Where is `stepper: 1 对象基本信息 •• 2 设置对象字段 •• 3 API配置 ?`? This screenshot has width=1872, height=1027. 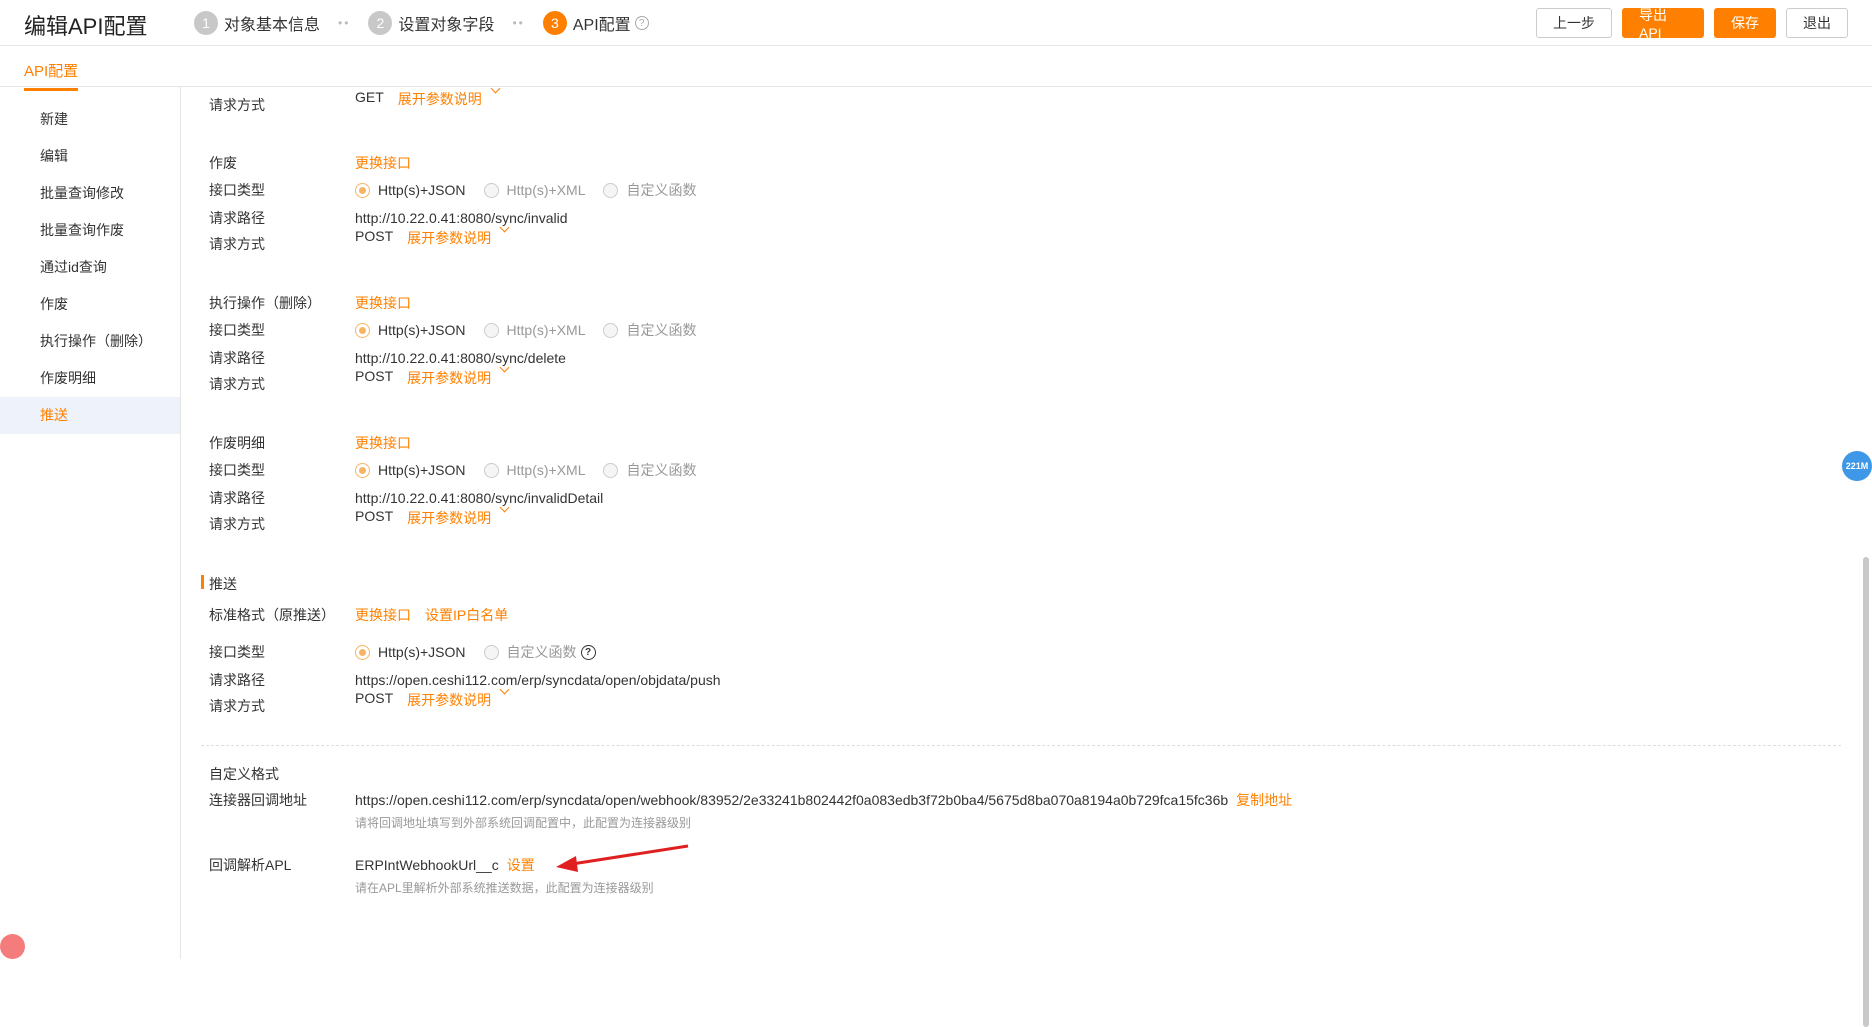
stepper: 1 对象基本信息 •• 2 设置对象字段 •• 3 API配置 ? is located at coordinates (421, 23).